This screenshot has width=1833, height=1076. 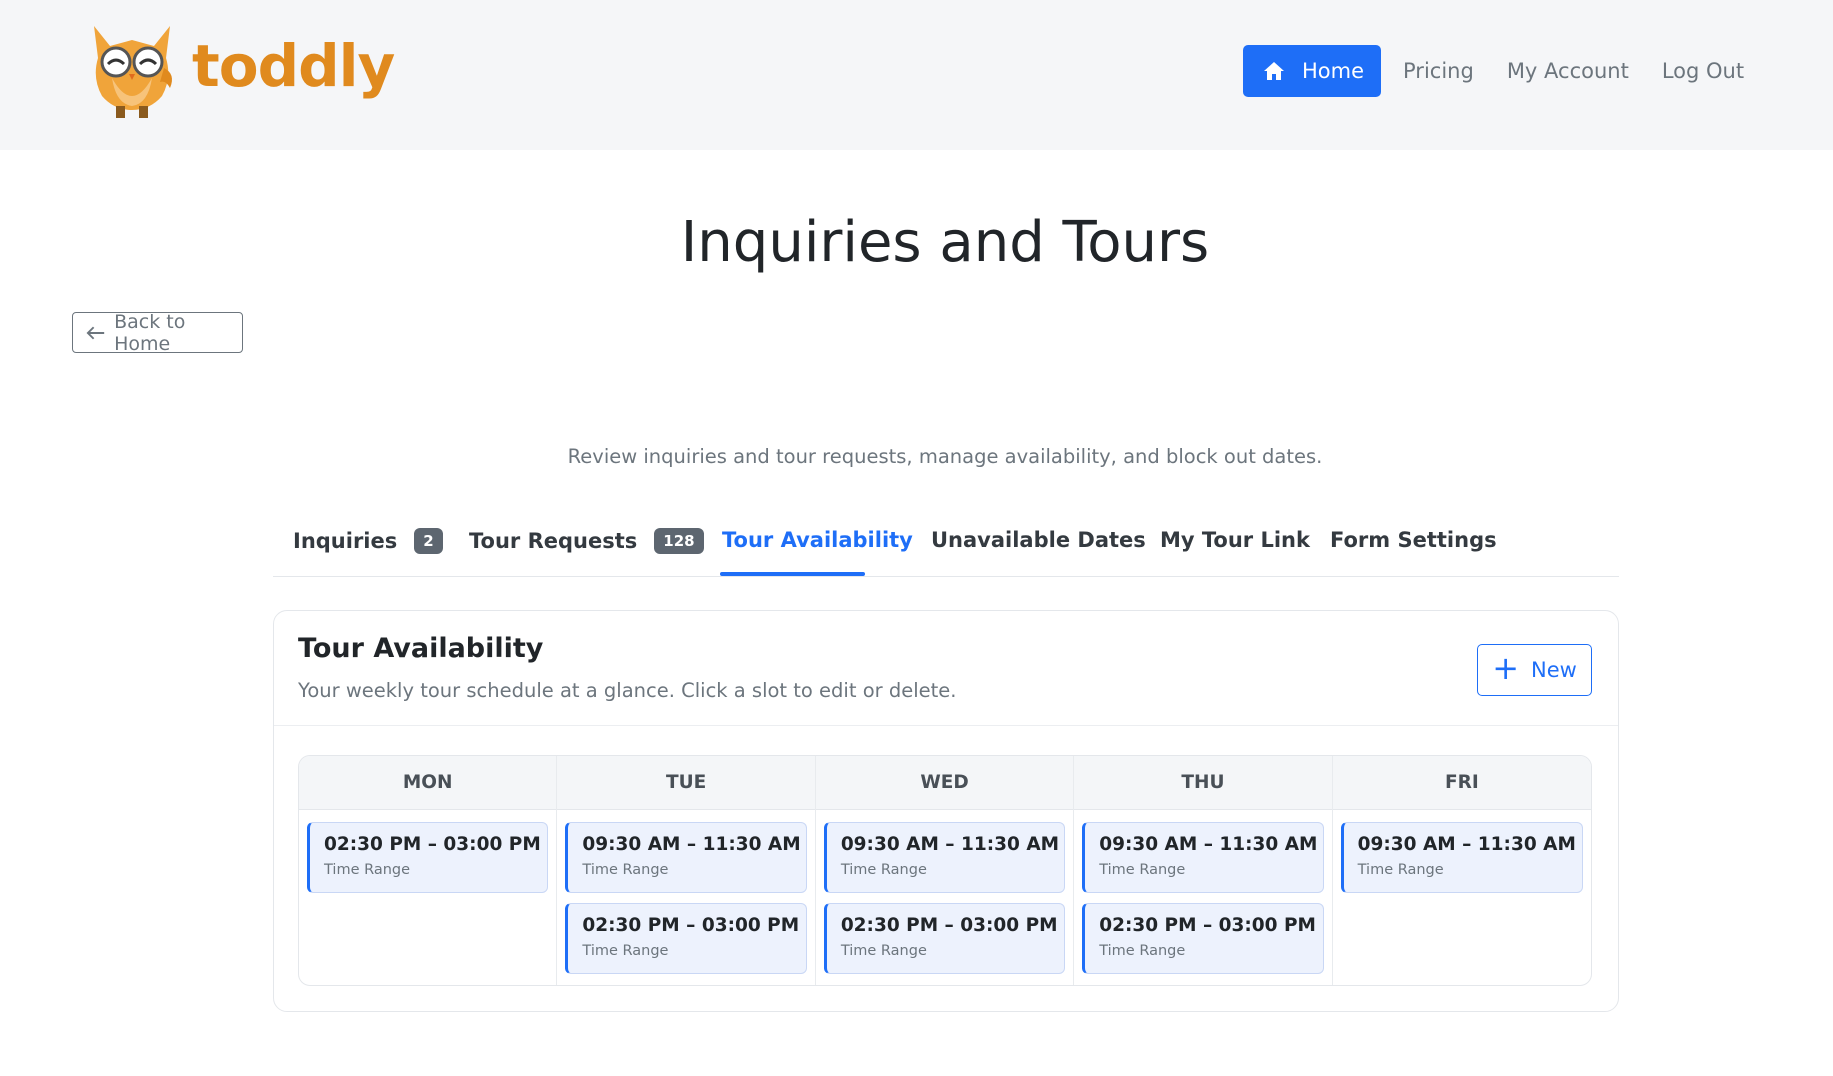 I want to click on brand-name: toddly, so click(x=293, y=66).